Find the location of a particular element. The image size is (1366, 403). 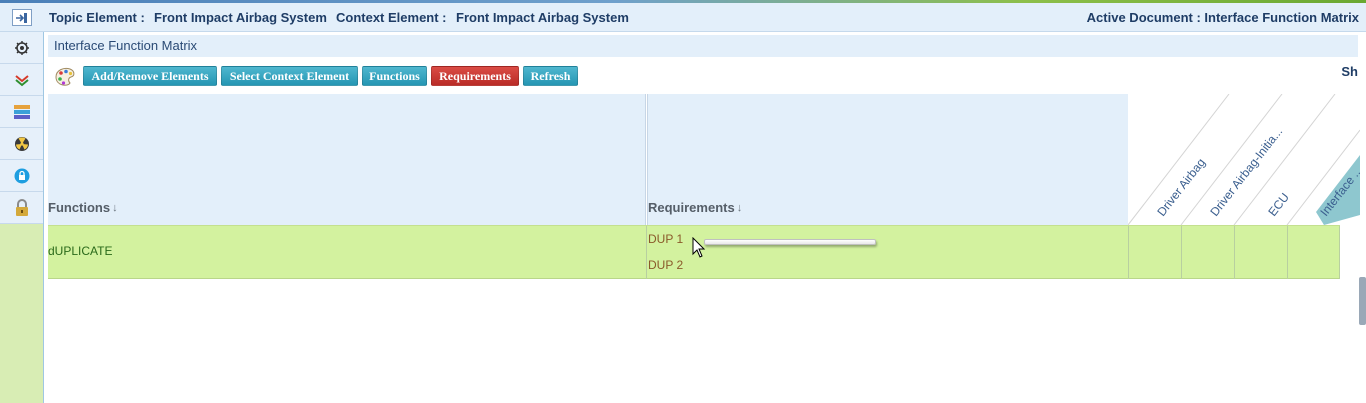

radiation-icon is located at coordinates (21, 143).